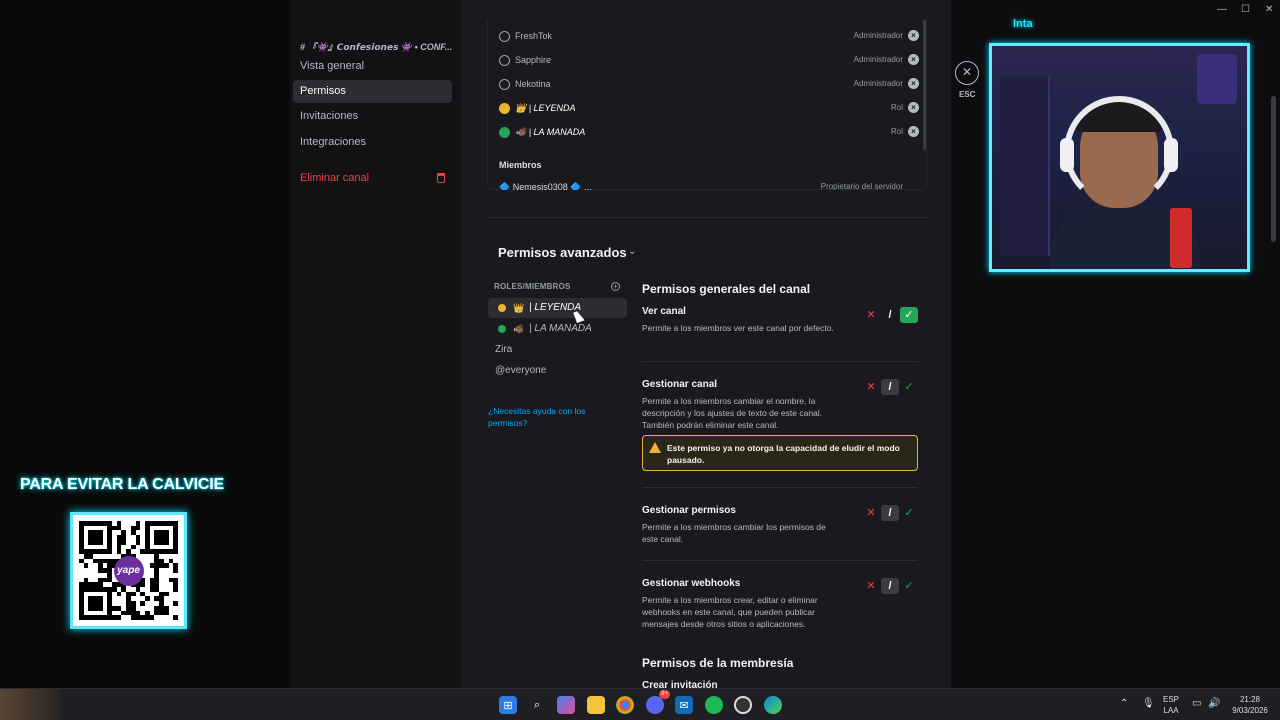 This screenshot has height=720, width=1280. Describe the element at coordinates (533, 84) in the screenshot. I see `list-item-name: Nekotina` at that location.